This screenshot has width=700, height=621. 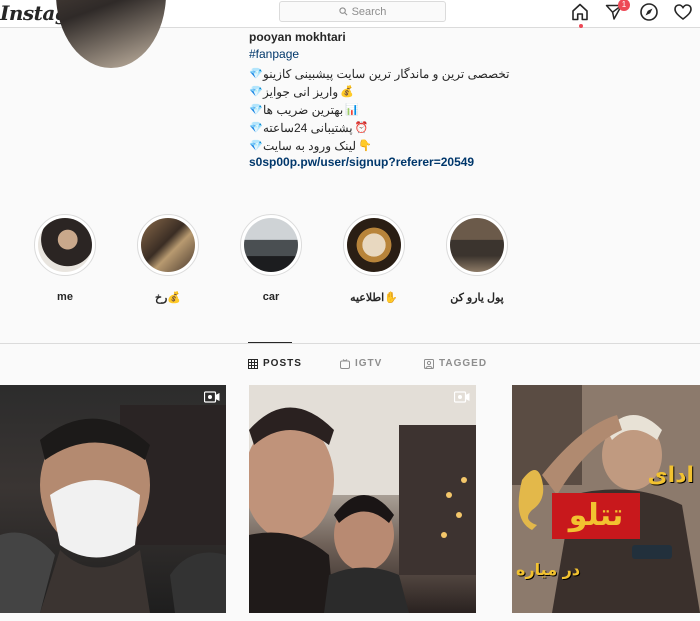 I want to click on profile-full-name: pooyan mokhtari, so click(x=297, y=37).